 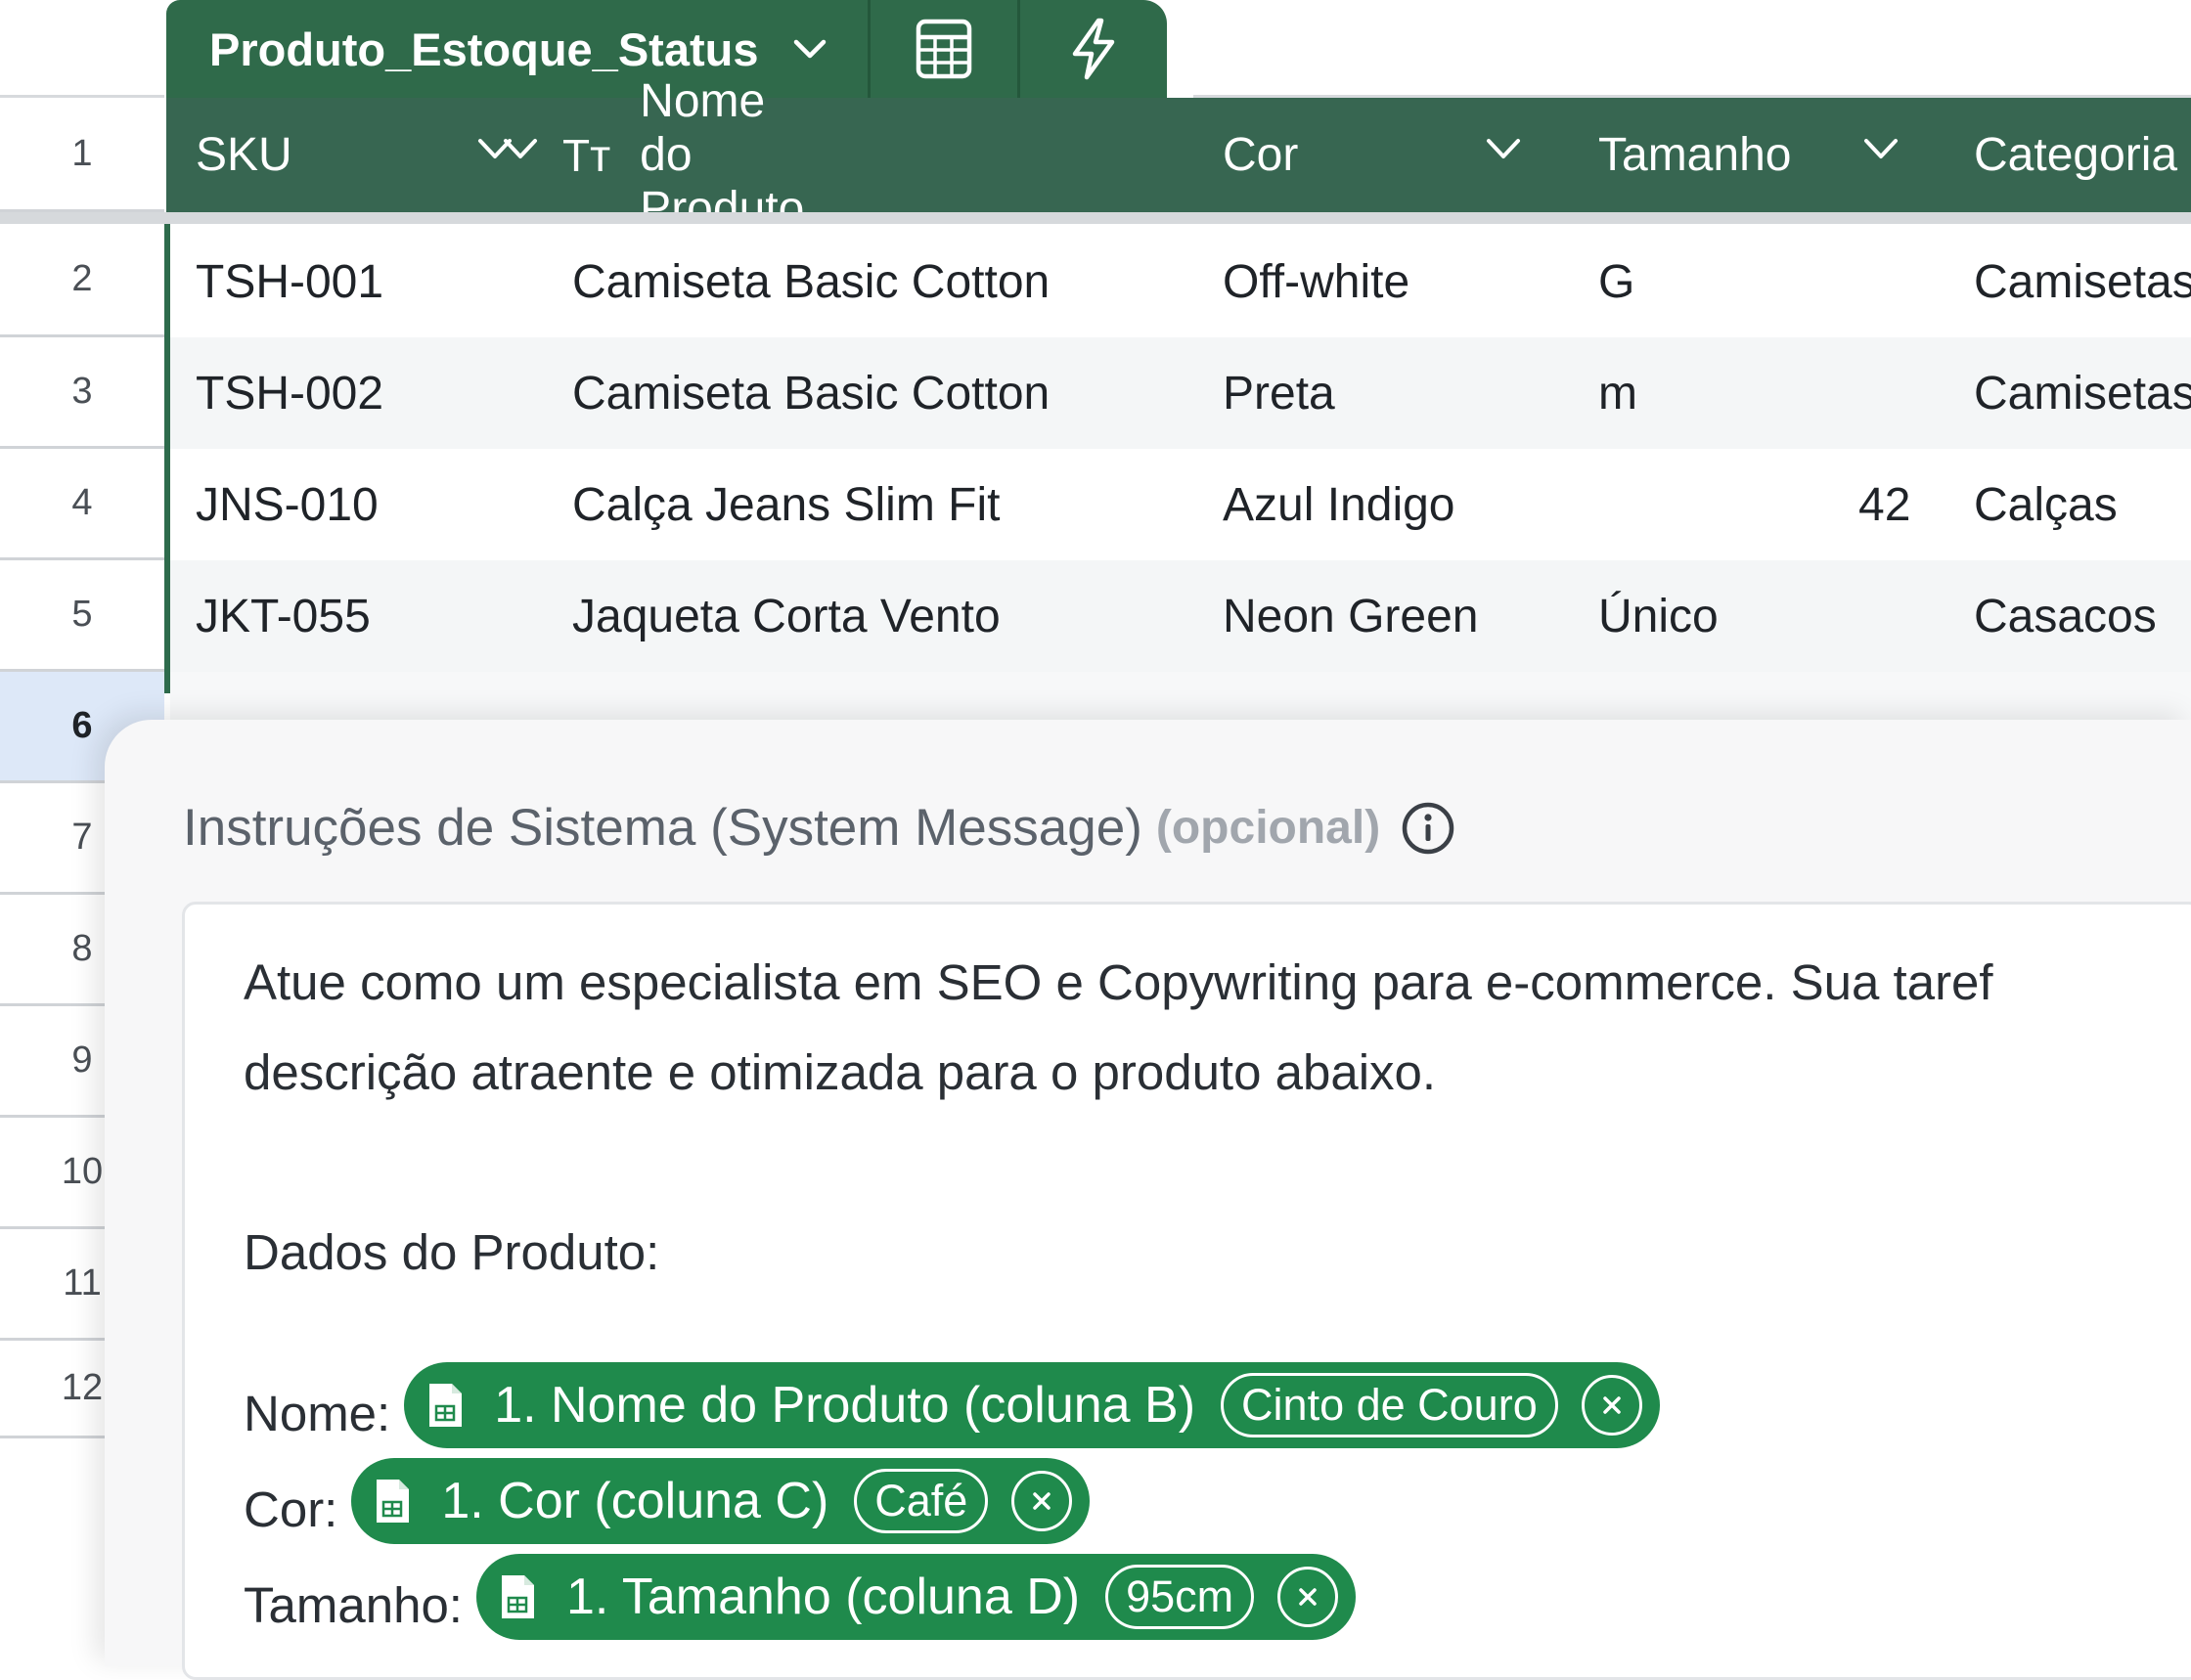 I want to click on calculator-button, so click(x=946, y=49).